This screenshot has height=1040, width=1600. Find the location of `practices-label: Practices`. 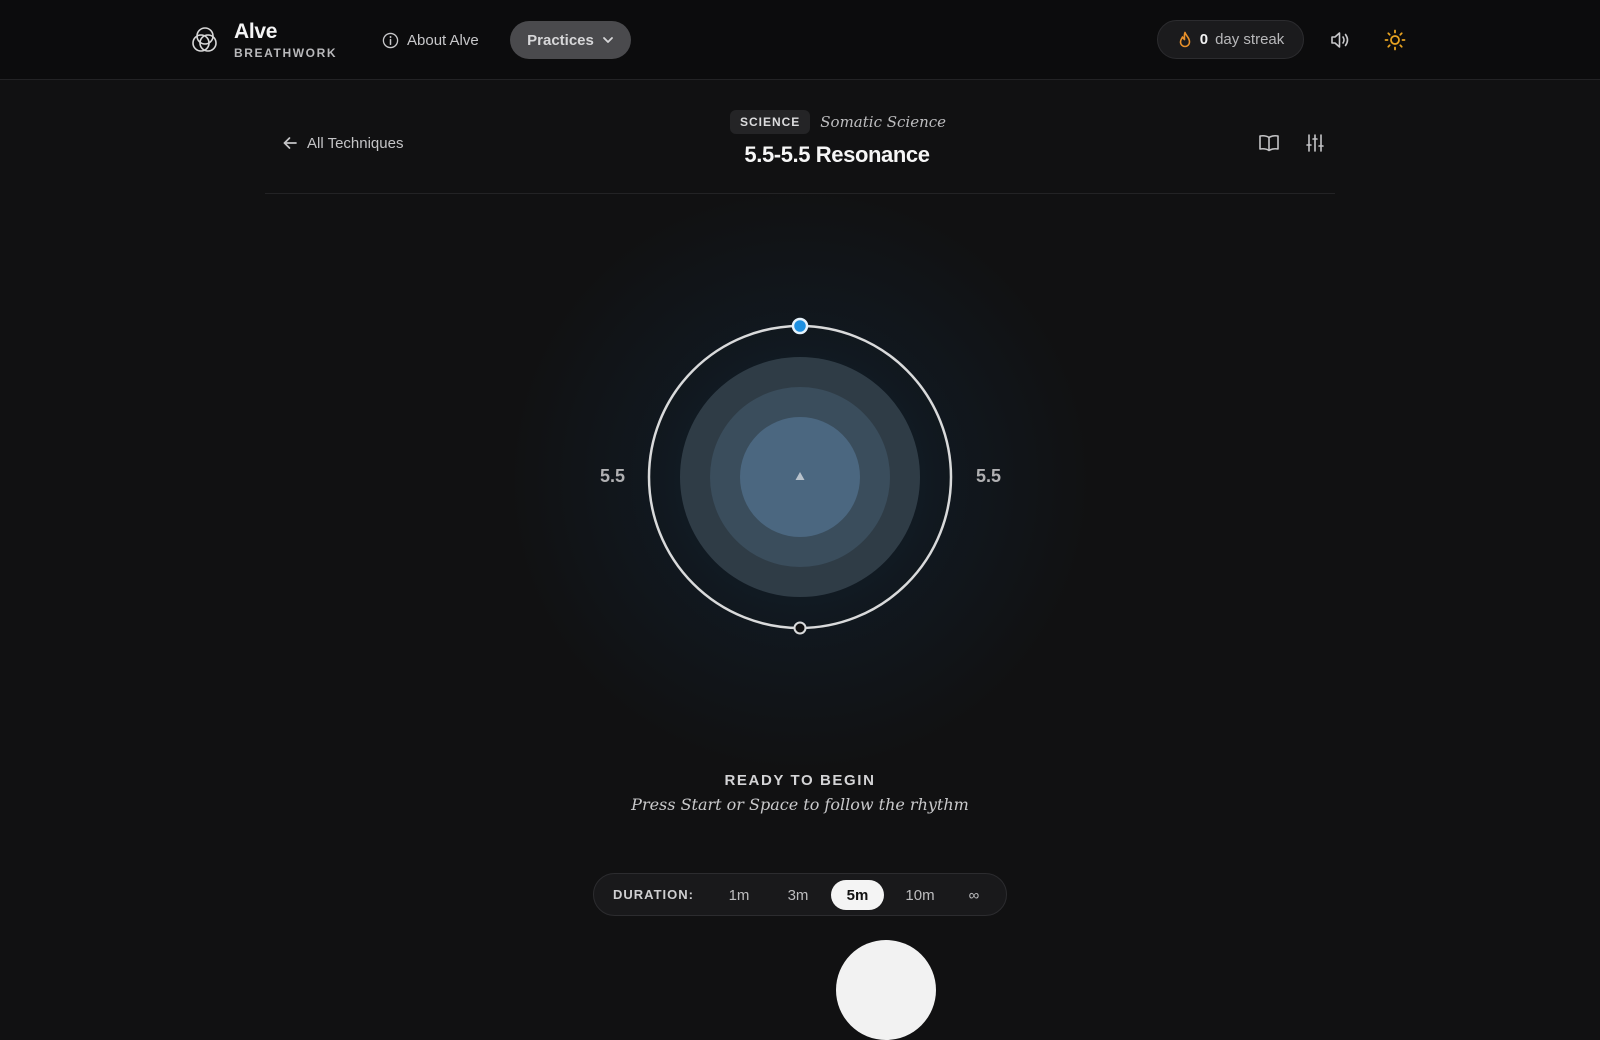

practices-label: Practices is located at coordinates (560, 40).